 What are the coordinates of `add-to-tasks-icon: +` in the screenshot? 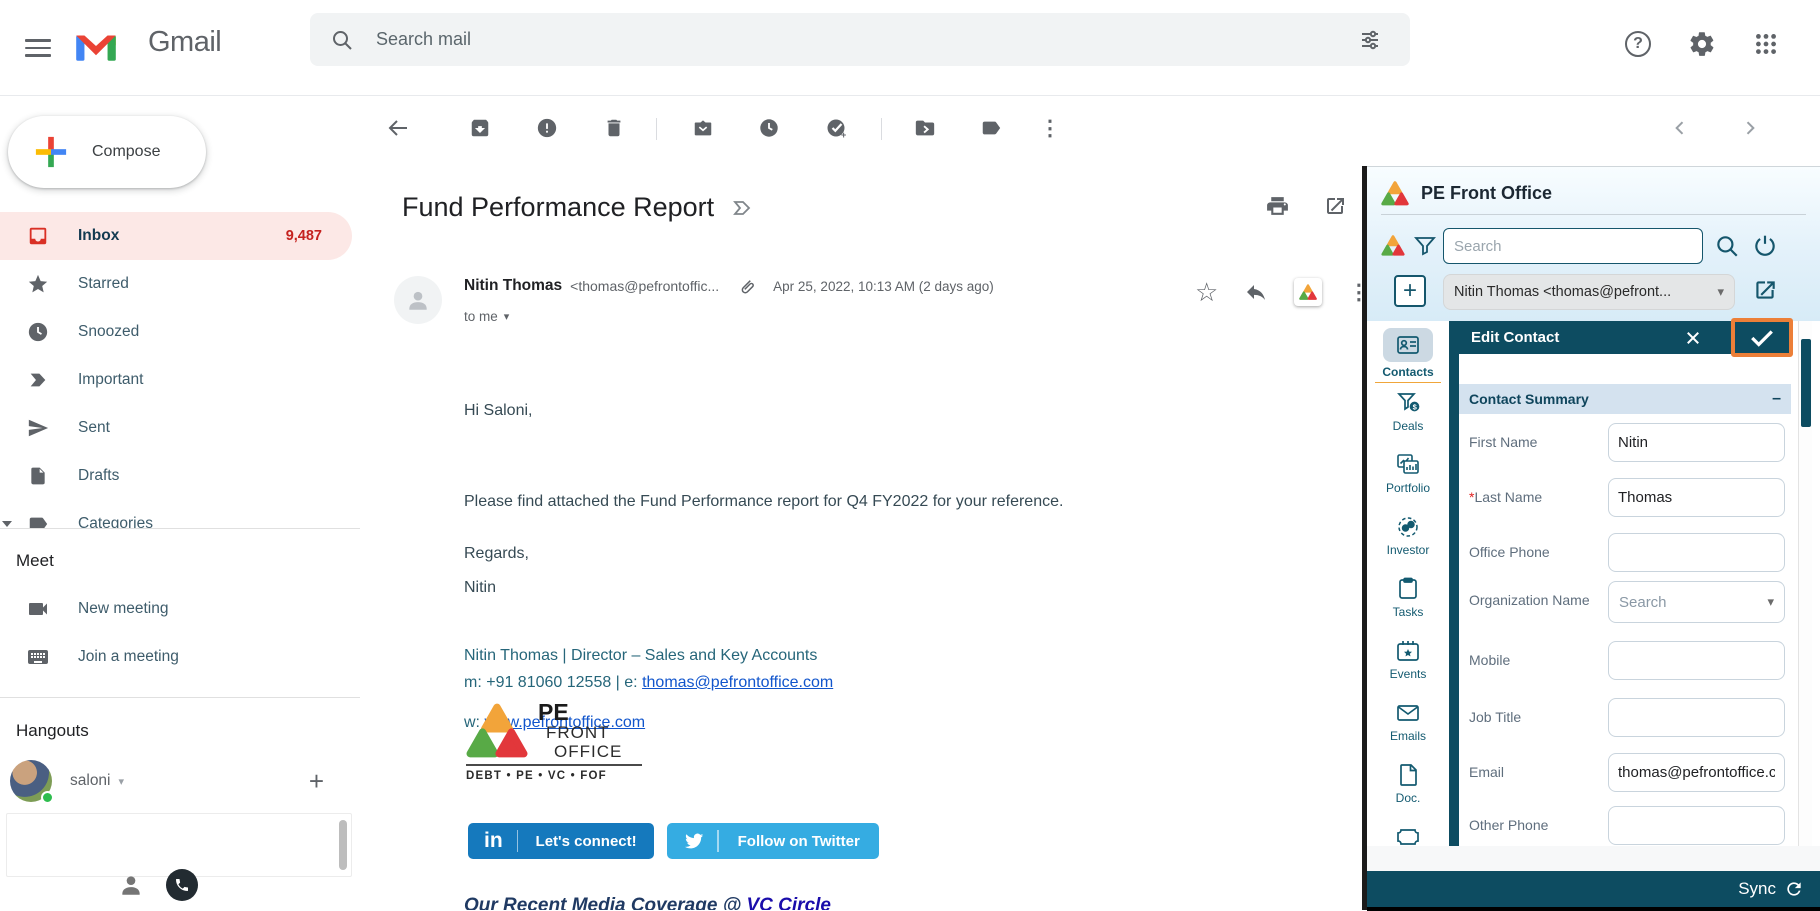 It's located at (837, 128).